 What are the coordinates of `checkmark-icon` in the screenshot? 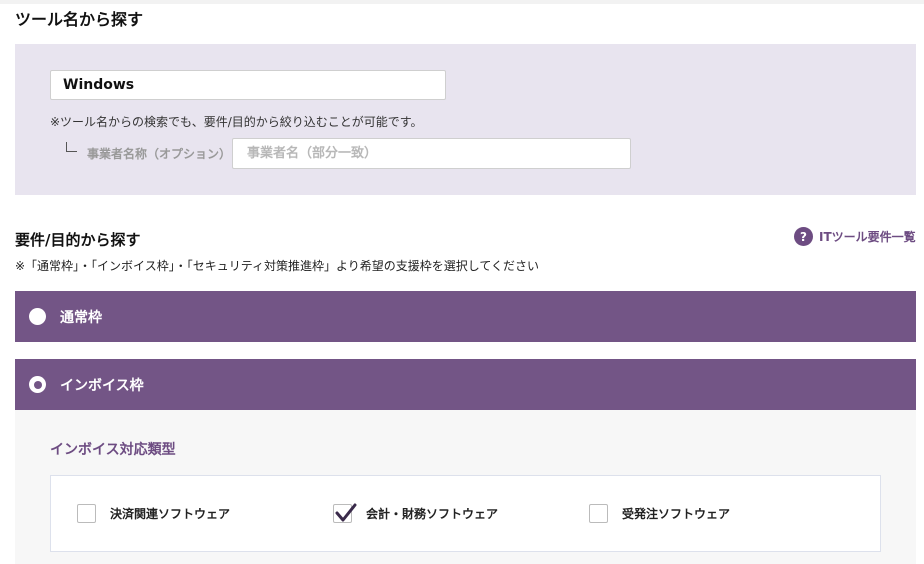 It's located at (346, 512).